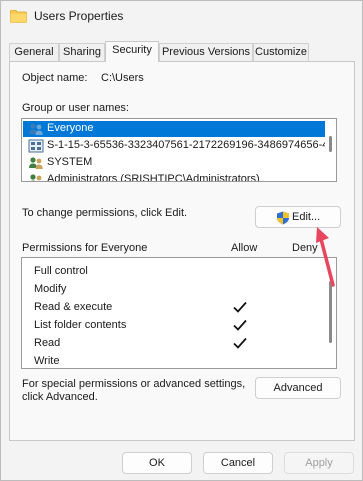 This screenshot has width=363, height=481. What do you see at coordinates (79, 16) in the screenshot?
I see `window-title: Users Properties` at bounding box center [79, 16].